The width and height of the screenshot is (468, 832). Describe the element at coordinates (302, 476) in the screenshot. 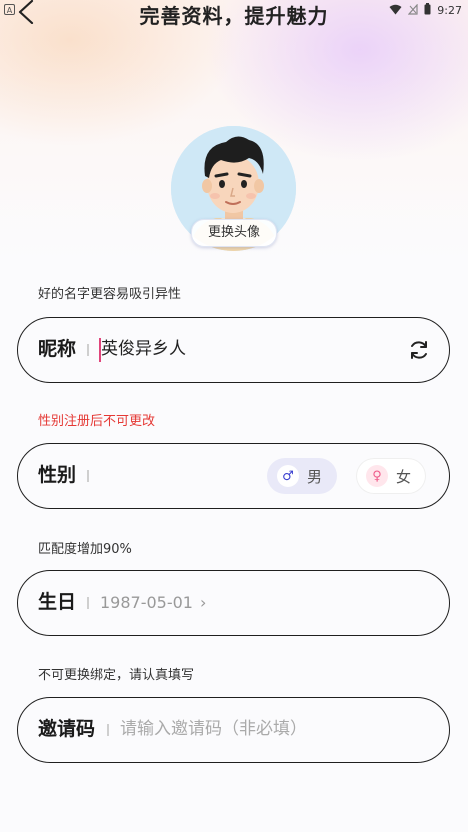

I see `gender-option-male: ♂ 男` at that location.